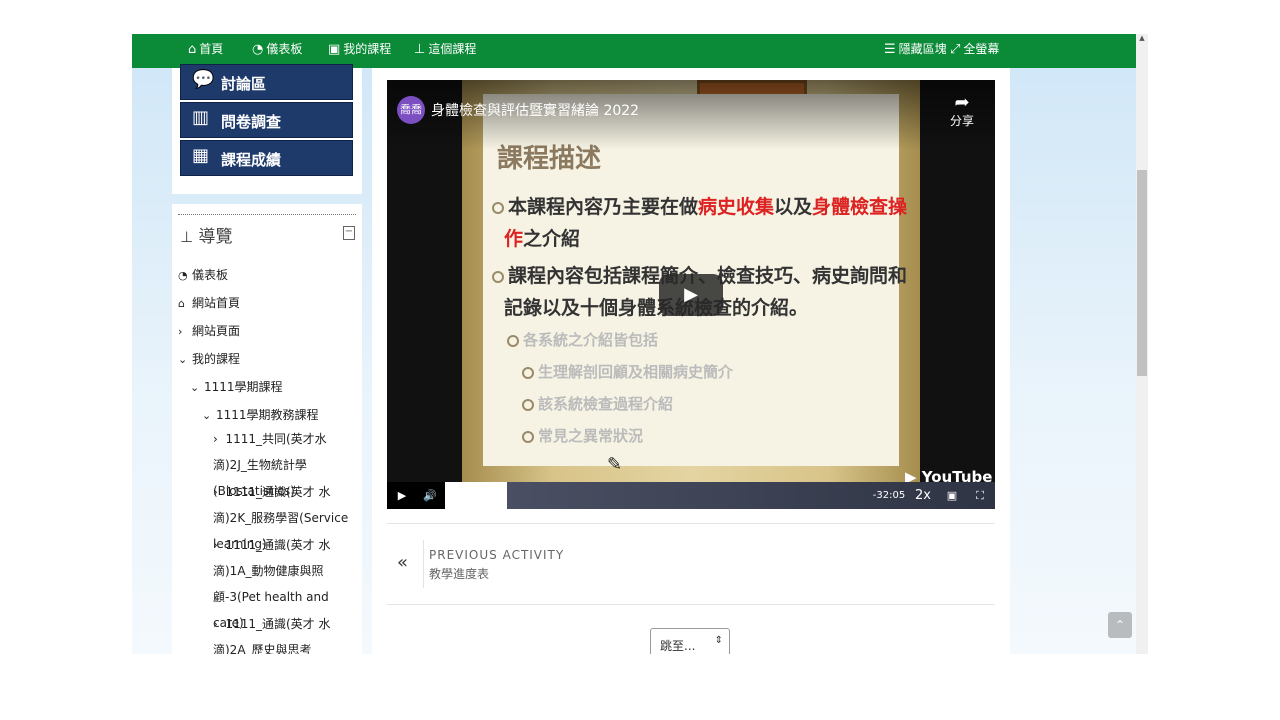 This screenshot has width=1280, height=720. What do you see at coordinates (691, 564) in the screenshot?
I see `previous-activity-link: « PREVIOUS ACTIVITY 教學進度表` at bounding box center [691, 564].